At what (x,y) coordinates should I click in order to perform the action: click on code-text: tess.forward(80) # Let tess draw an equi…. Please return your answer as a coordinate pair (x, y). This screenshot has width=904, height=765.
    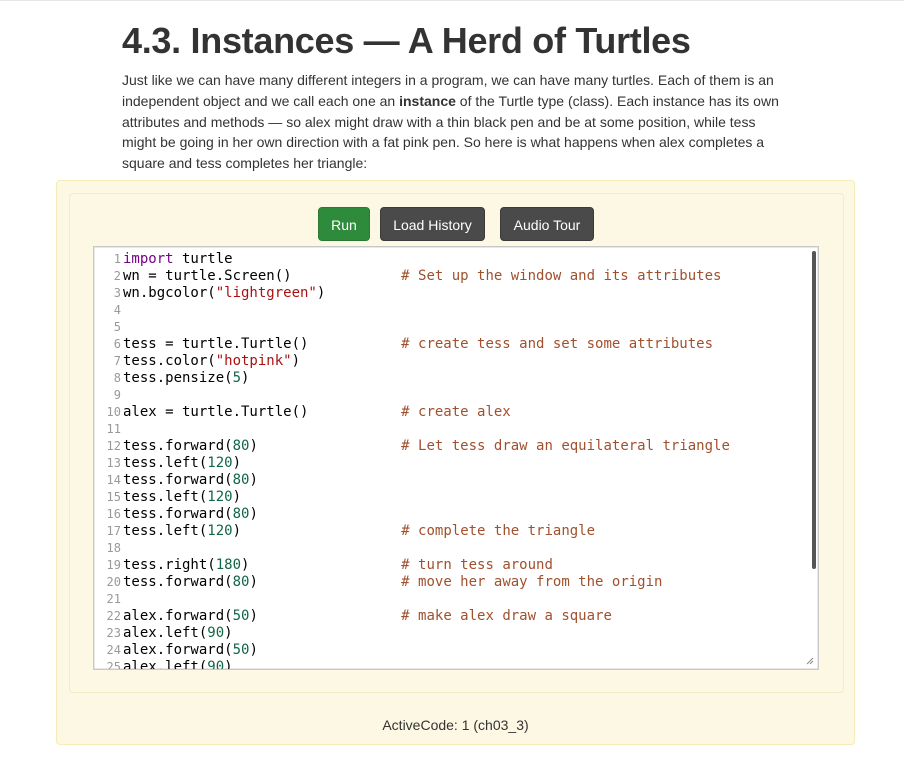
    Looking at the image, I should click on (426, 446).